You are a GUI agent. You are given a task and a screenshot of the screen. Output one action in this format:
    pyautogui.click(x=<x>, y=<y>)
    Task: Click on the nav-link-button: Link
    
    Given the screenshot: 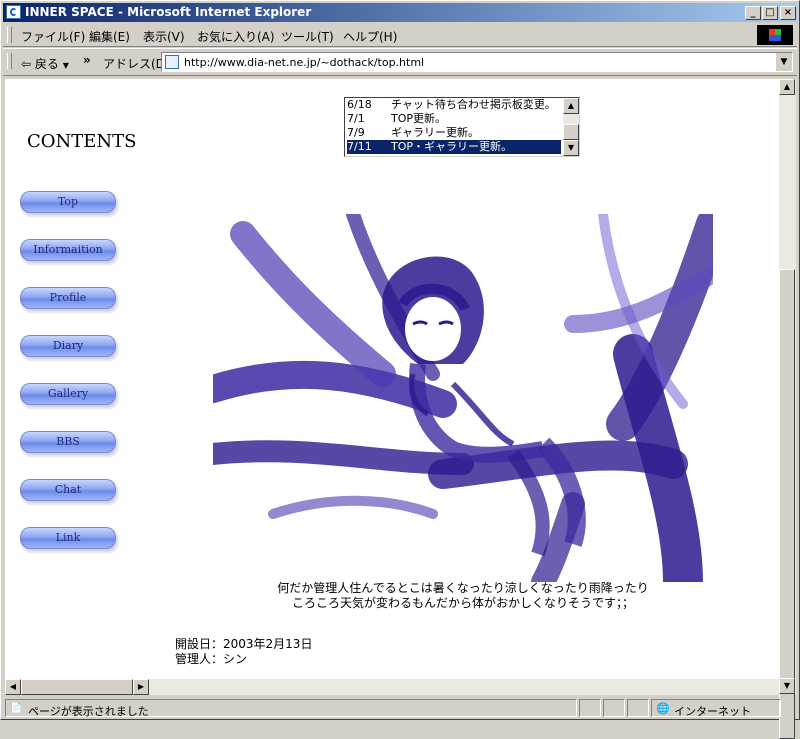 What is the action you would take?
    pyautogui.click(x=68, y=538)
    